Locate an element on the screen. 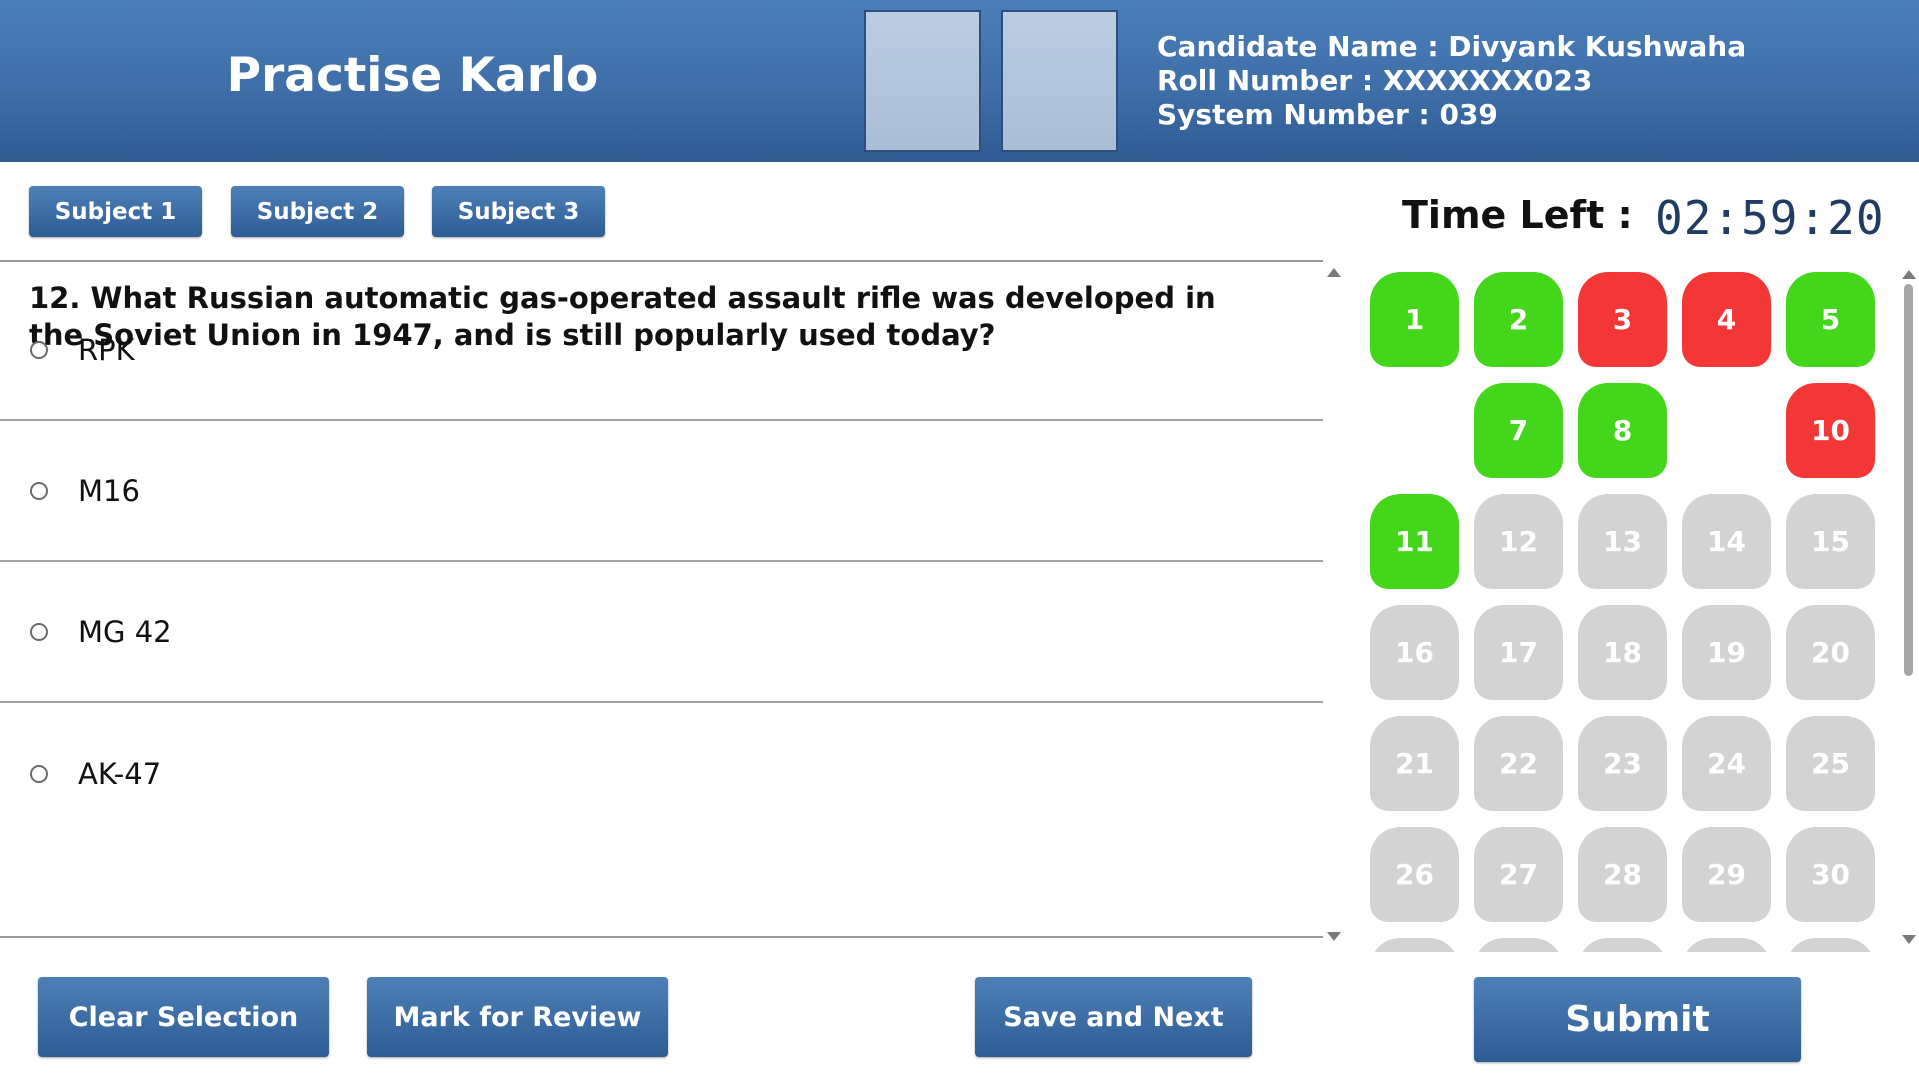 This screenshot has height=1079, width=1919. question-button-3: 3 is located at coordinates (1622, 319).